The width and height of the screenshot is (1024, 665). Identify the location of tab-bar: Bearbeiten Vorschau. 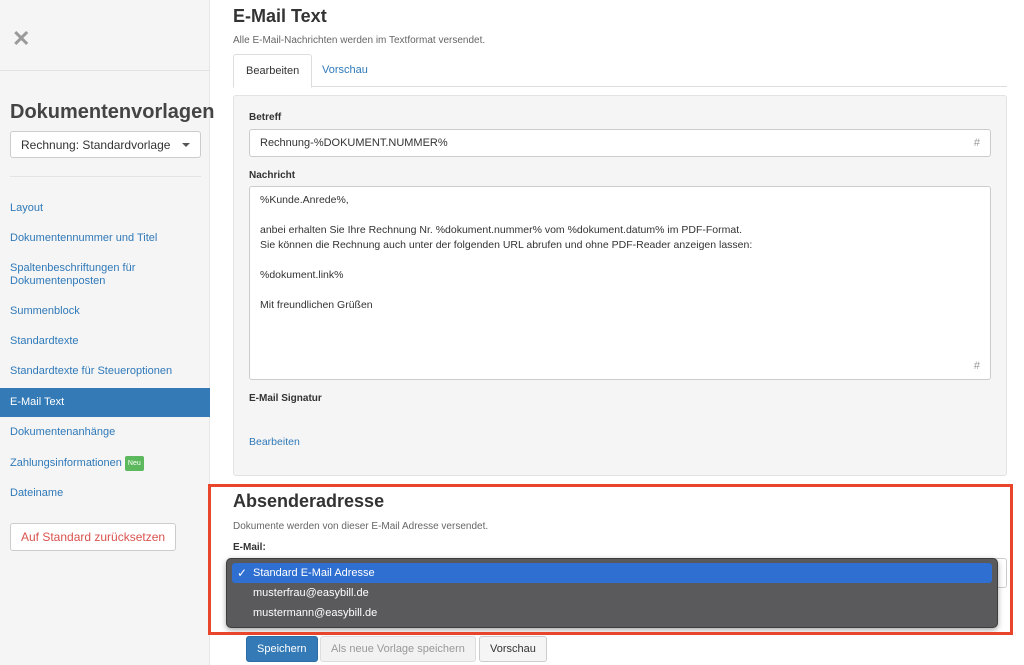
(620, 71).